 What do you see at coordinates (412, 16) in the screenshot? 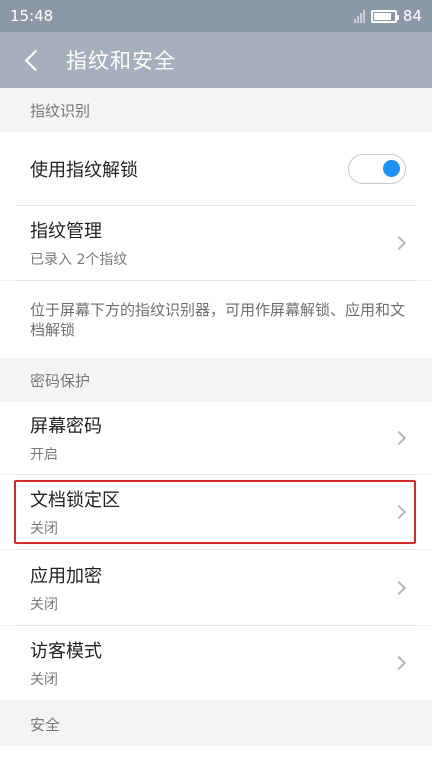
I see `battery-percent: 84` at bounding box center [412, 16].